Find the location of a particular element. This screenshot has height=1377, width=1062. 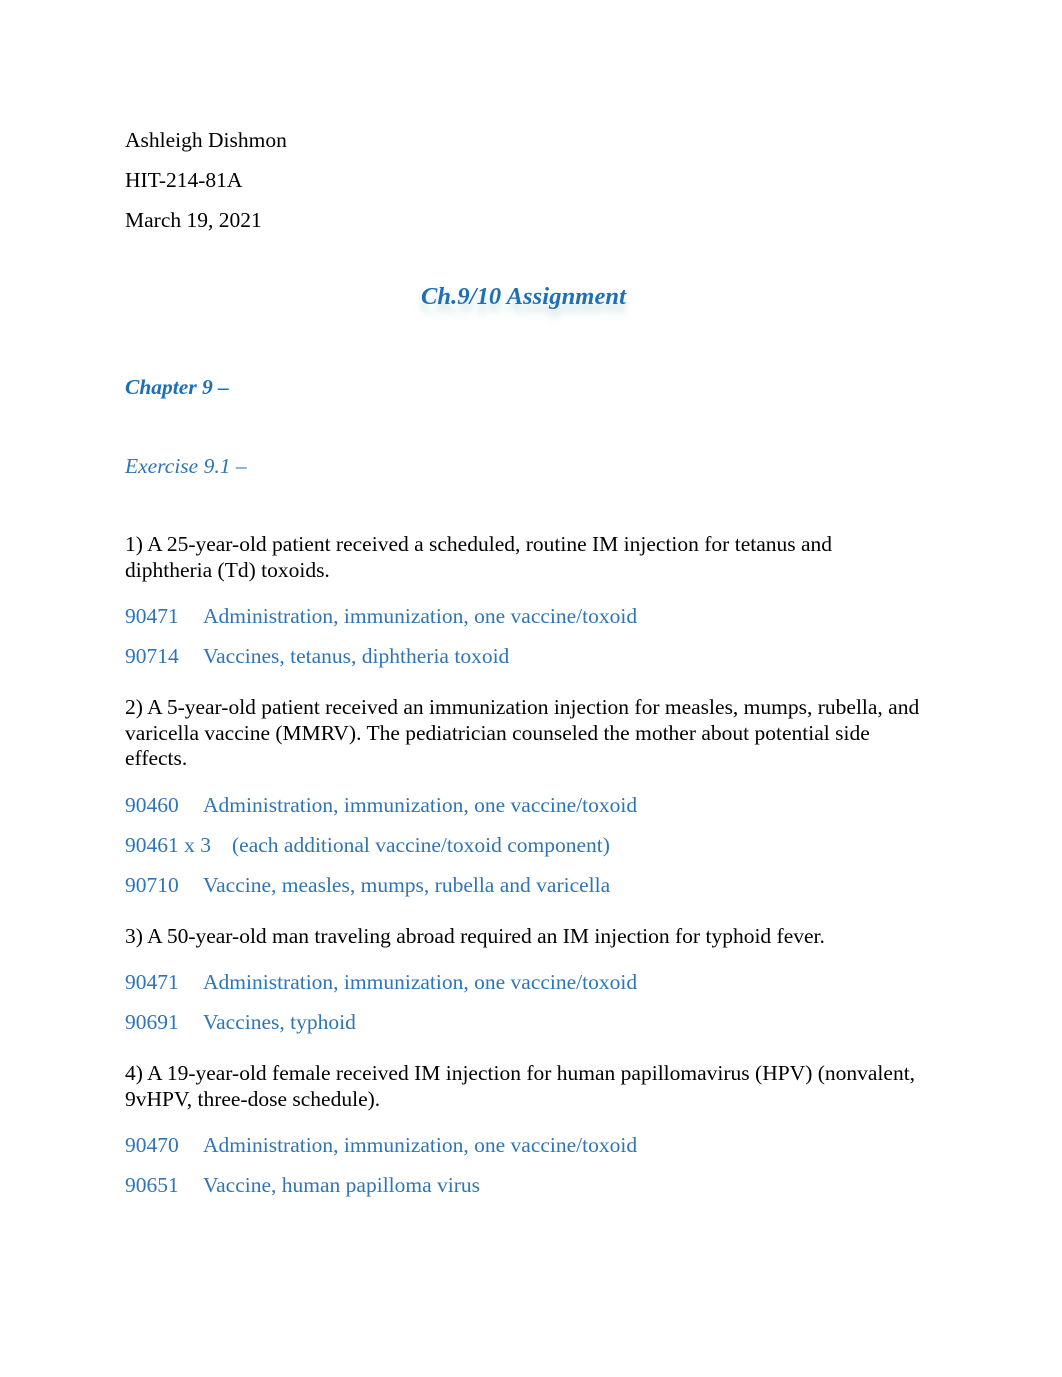

cpt-code: 90470 is located at coordinates (152, 1145).